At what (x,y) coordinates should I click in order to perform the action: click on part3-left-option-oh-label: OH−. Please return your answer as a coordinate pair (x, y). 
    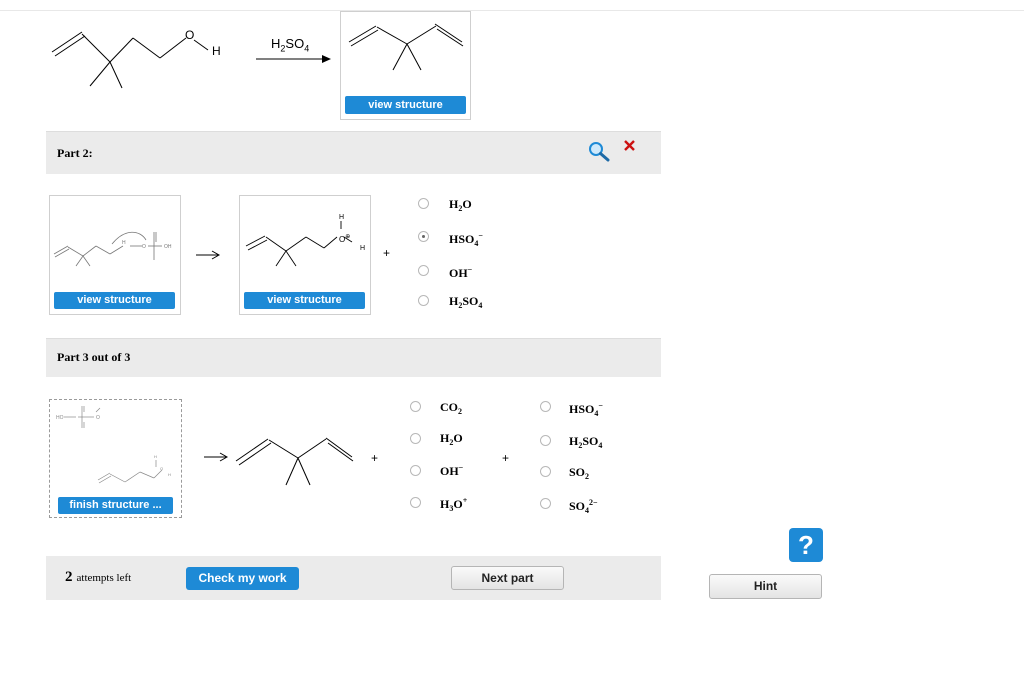
    Looking at the image, I should click on (452, 470).